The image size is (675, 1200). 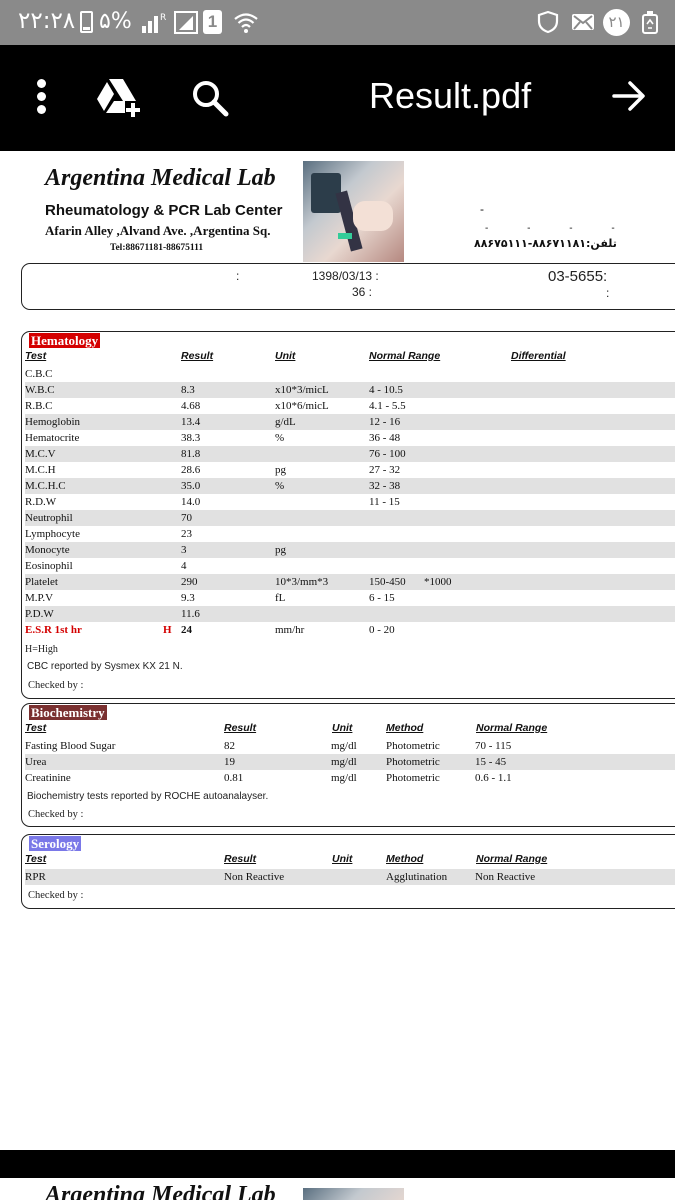 I want to click on test-result: 19, so click(x=229, y=762).